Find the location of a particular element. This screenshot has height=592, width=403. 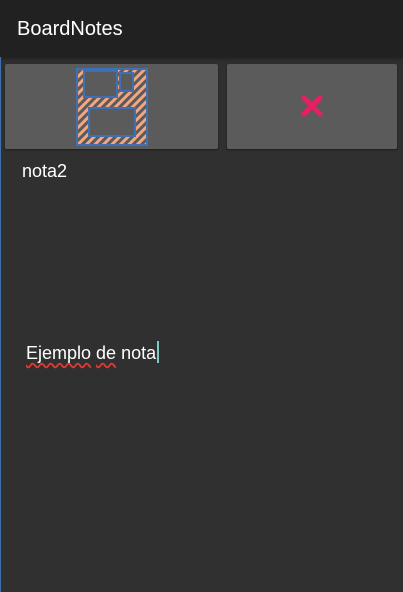

note-body-word: de is located at coordinates (106, 353).